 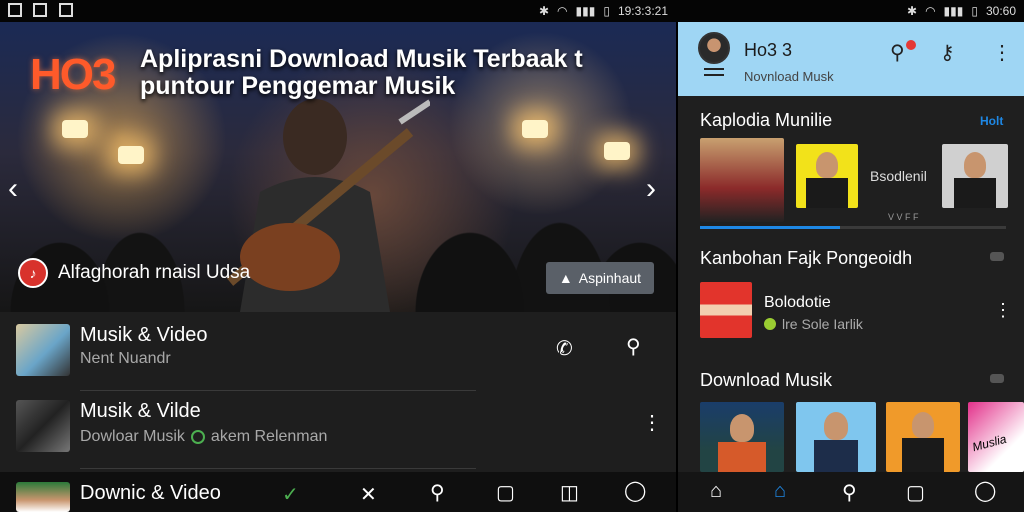 I want to click on hero-logo: HO3, so click(x=73, y=74).